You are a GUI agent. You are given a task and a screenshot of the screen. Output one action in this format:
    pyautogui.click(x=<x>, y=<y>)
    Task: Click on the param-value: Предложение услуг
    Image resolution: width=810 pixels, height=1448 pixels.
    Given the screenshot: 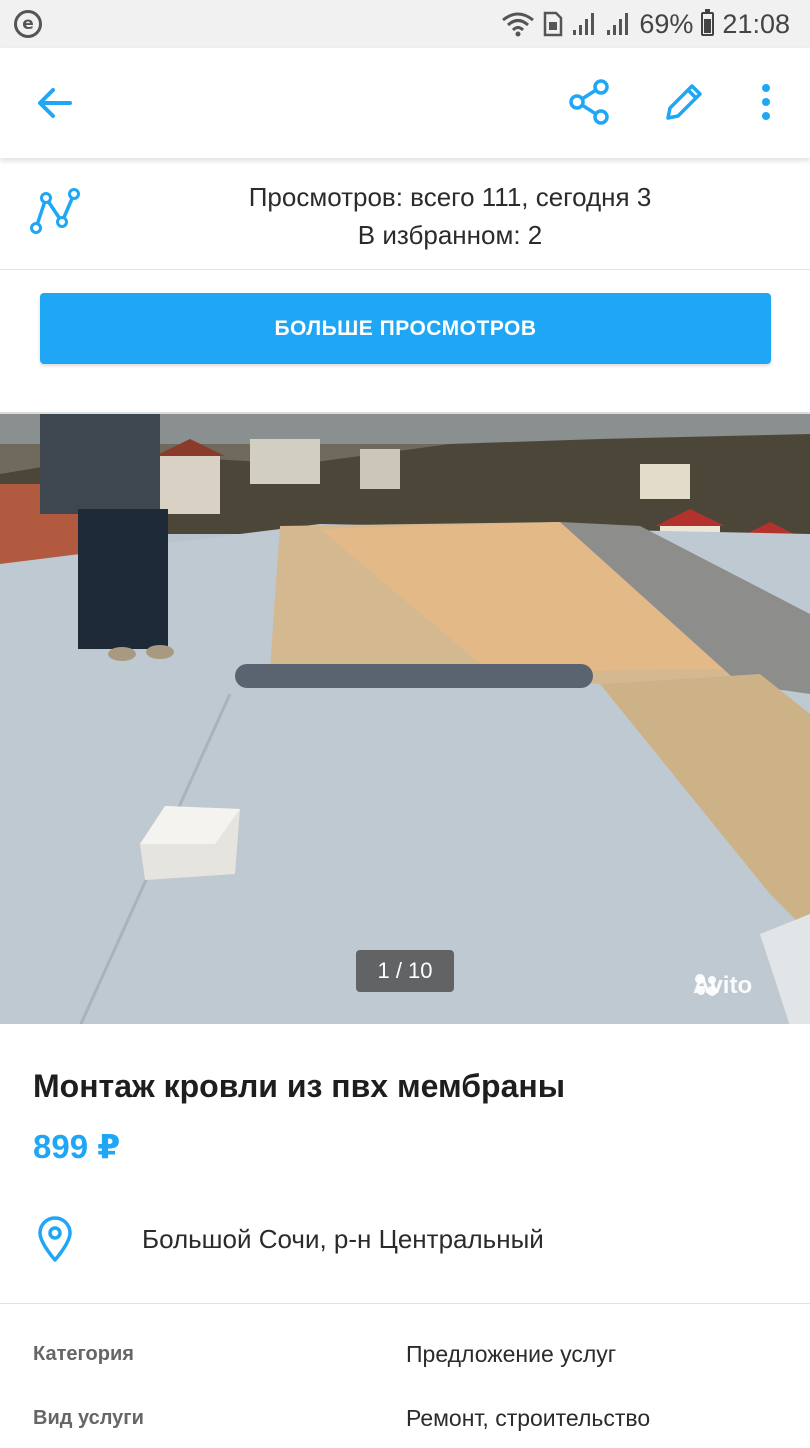 What is the action you would take?
    pyautogui.click(x=511, y=1354)
    